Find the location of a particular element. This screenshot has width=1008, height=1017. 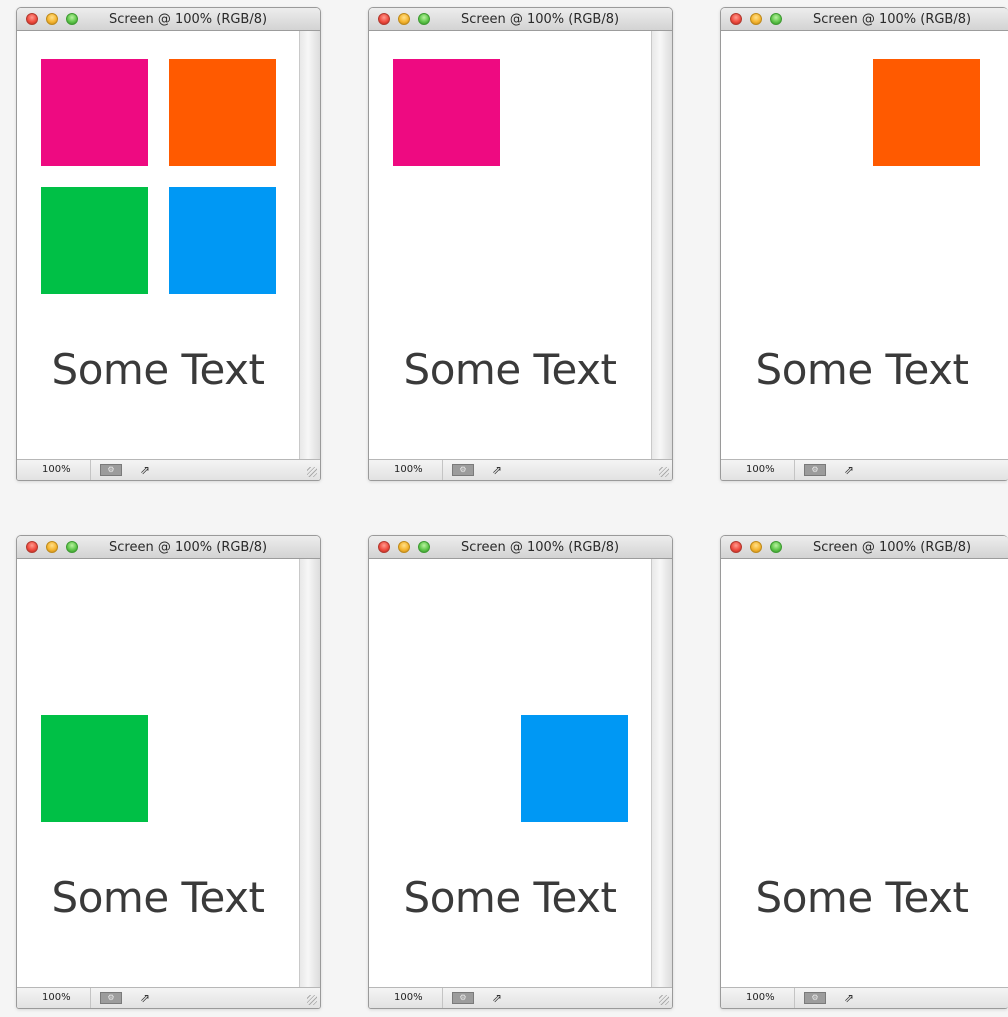

document-window-2: Screen @ 100% (RGB/8) Some Text 100% ⚙ ⇗ is located at coordinates (520, 244).